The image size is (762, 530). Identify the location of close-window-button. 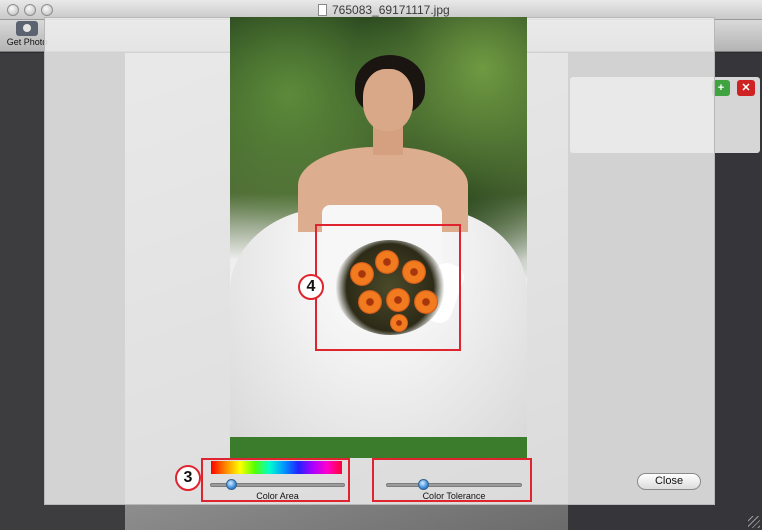
(13, 10).